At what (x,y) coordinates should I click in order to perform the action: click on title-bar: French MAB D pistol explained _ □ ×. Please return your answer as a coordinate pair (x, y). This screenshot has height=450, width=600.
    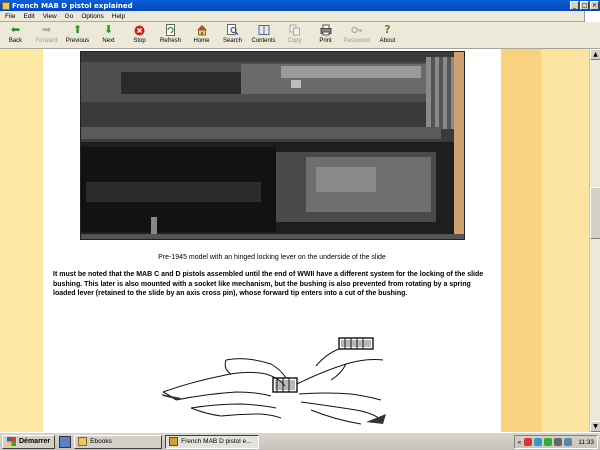
    Looking at the image, I should click on (300, 5).